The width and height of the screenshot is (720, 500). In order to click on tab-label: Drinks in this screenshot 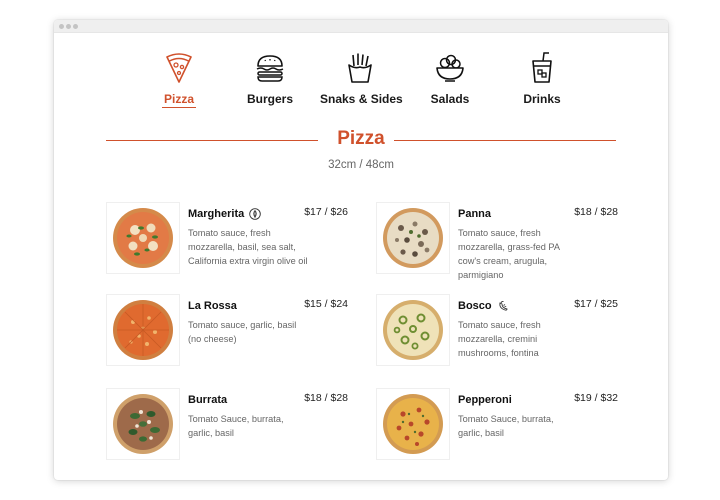, I will do `click(542, 99)`.